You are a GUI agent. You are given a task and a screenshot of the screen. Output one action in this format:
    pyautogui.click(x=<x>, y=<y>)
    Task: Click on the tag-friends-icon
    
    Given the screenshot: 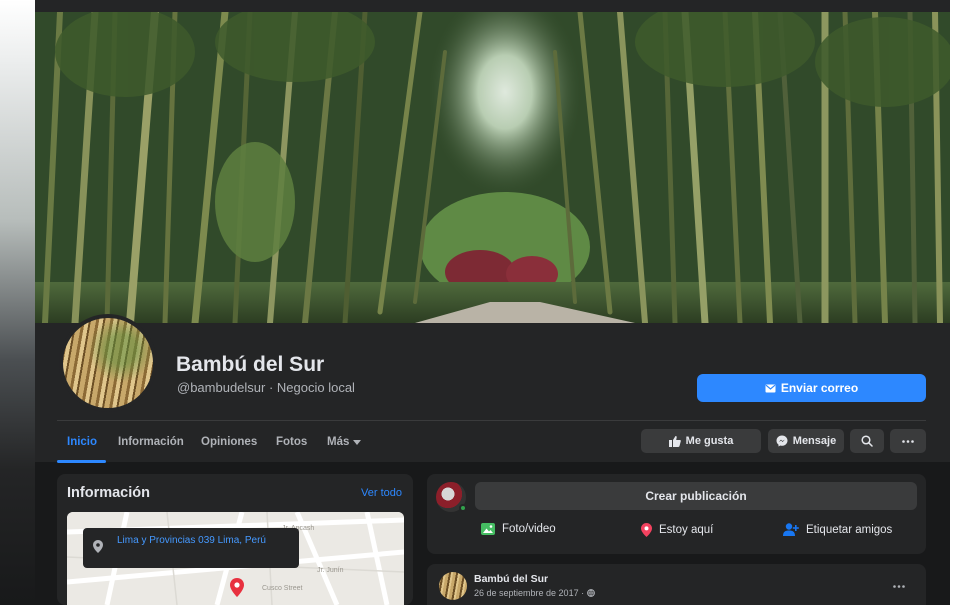 What is the action you would take?
    pyautogui.click(x=791, y=529)
    